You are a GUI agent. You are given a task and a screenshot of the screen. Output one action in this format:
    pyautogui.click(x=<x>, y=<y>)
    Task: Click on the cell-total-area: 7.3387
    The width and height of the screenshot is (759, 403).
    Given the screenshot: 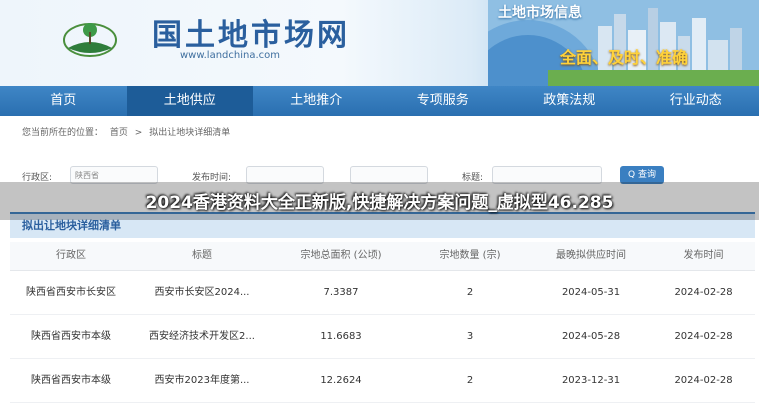 What is the action you would take?
    pyautogui.click(x=341, y=292)
    